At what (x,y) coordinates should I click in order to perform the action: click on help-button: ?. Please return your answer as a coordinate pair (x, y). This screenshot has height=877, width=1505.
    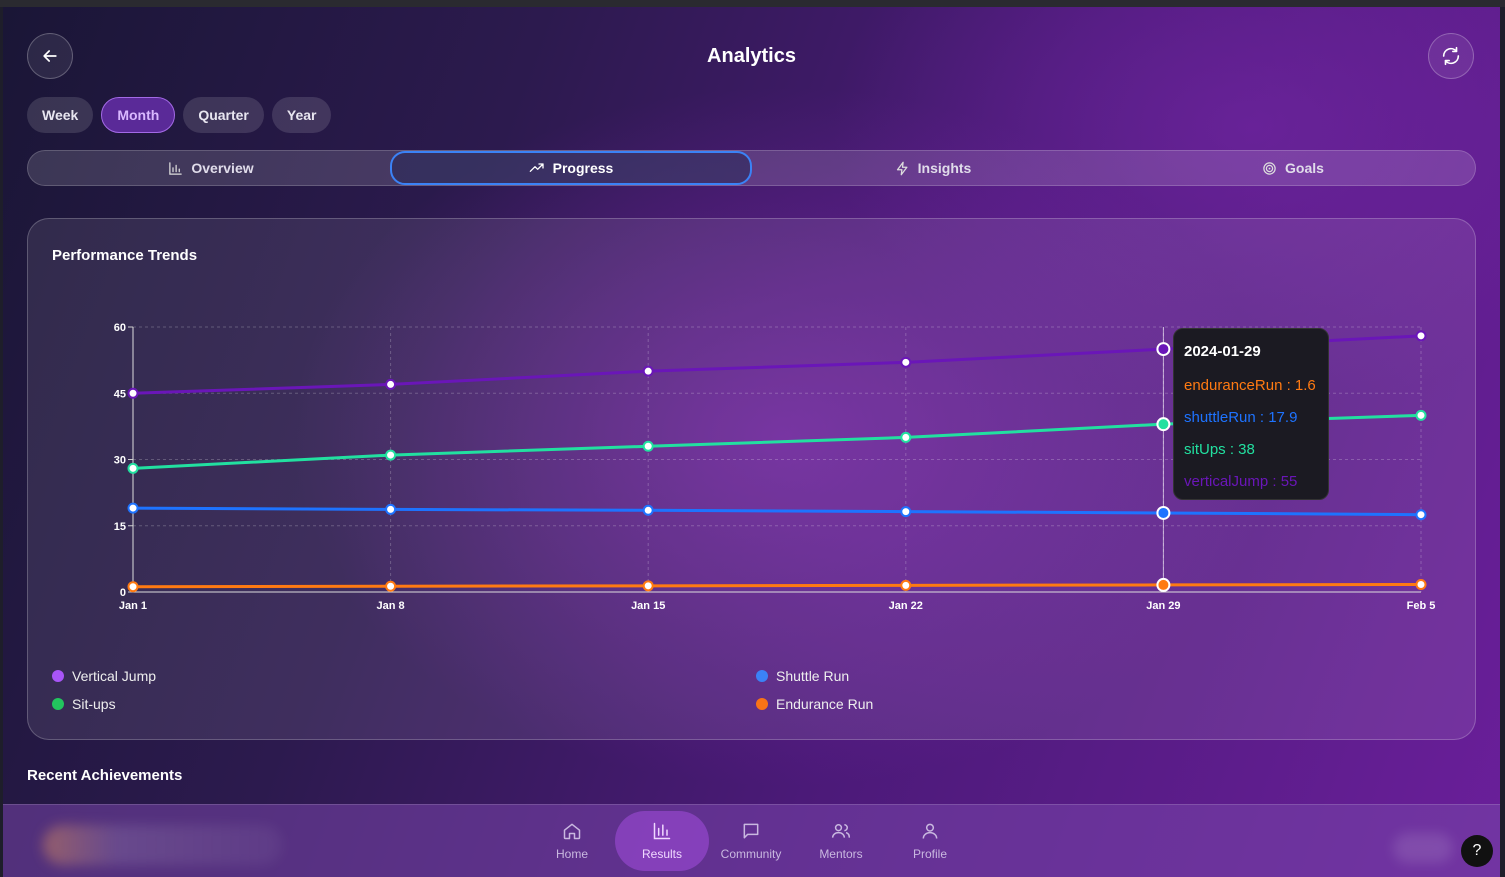
    Looking at the image, I should click on (1477, 851).